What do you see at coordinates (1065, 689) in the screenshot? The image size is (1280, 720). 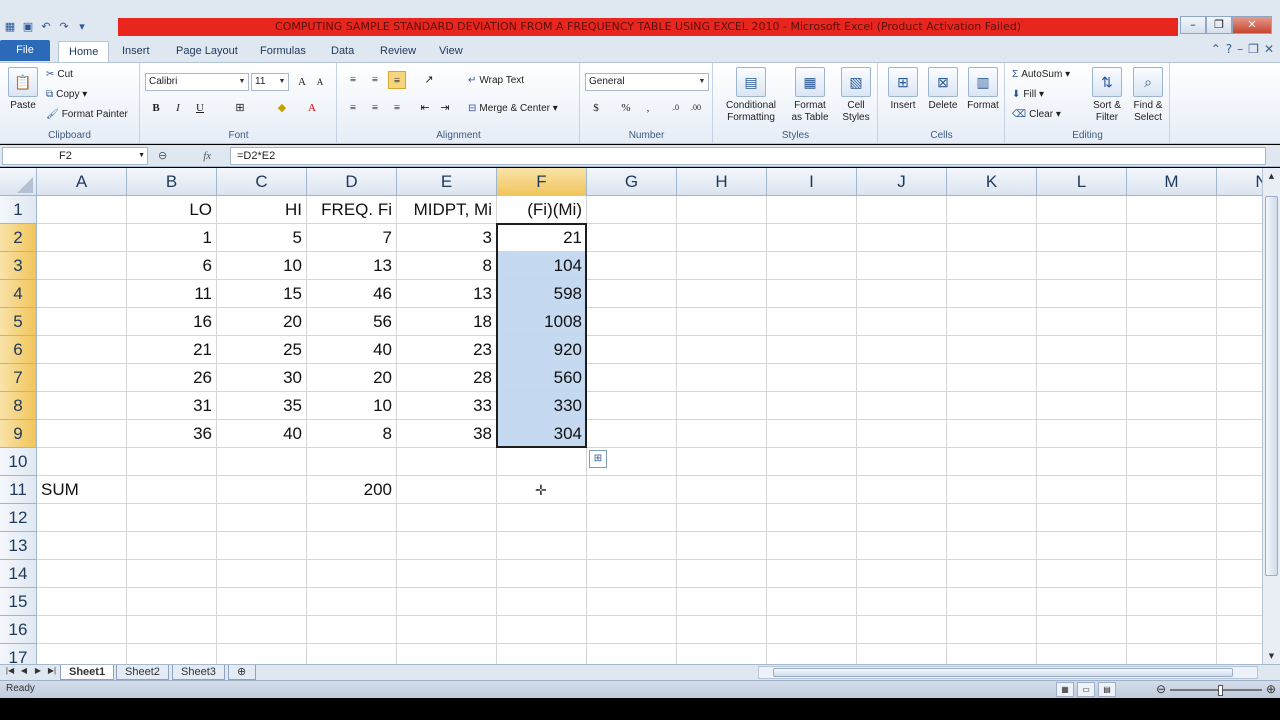 I see `normal-view-icon: ▦` at bounding box center [1065, 689].